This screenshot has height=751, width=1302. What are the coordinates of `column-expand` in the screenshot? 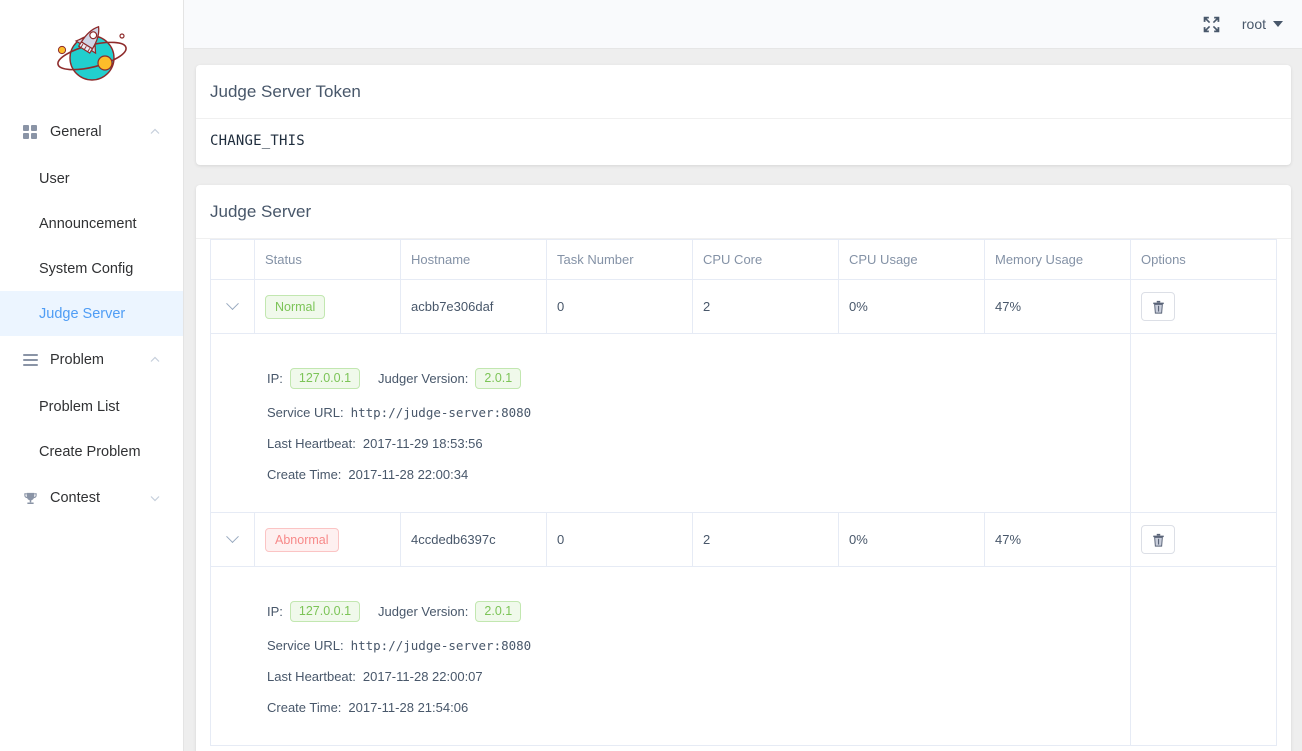 It's located at (232, 259).